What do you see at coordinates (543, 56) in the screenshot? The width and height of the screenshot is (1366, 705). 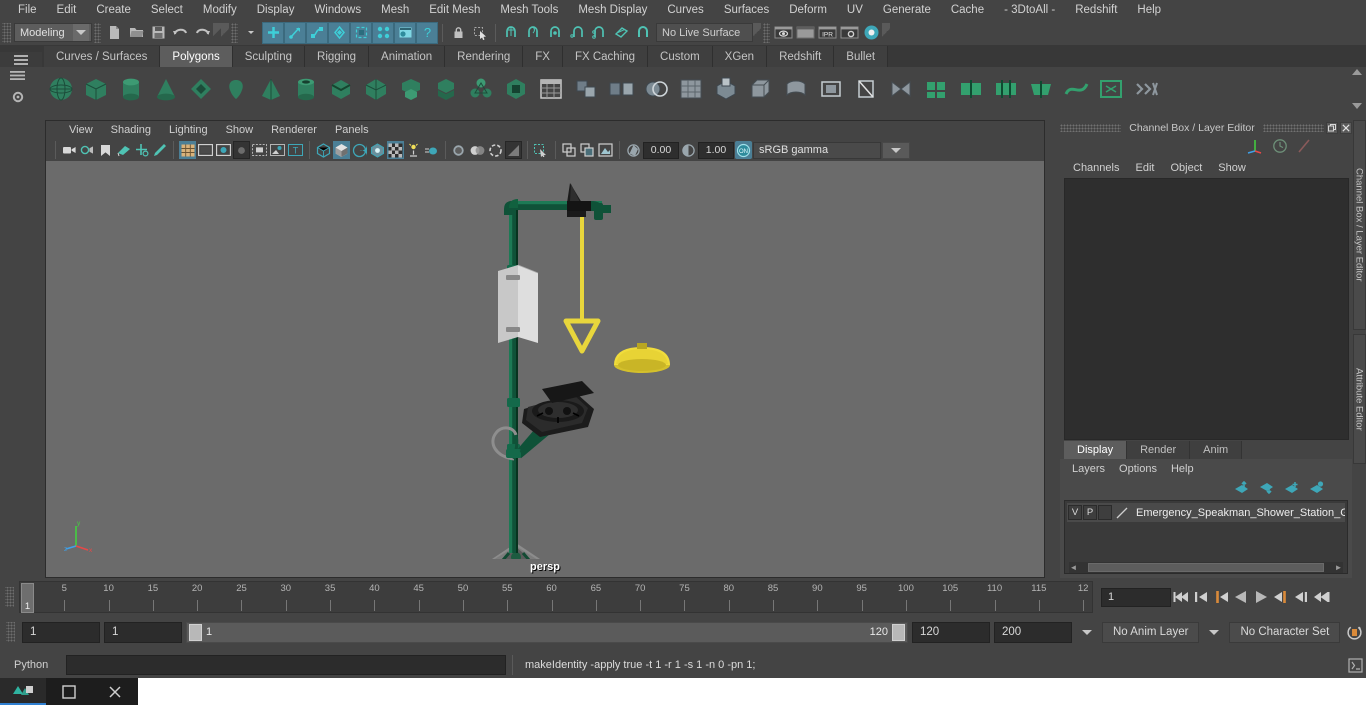 I see `shelf-tab-fx: FX` at bounding box center [543, 56].